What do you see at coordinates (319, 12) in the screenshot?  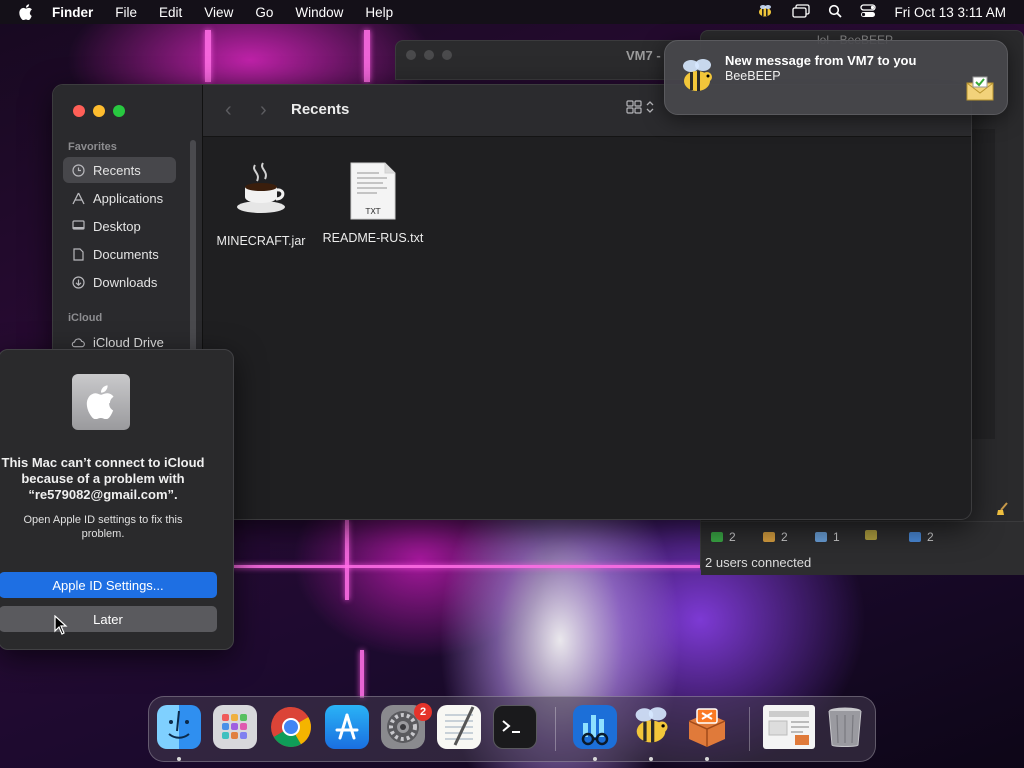 I see `menu-window: Window` at bounding box center [319, 12].